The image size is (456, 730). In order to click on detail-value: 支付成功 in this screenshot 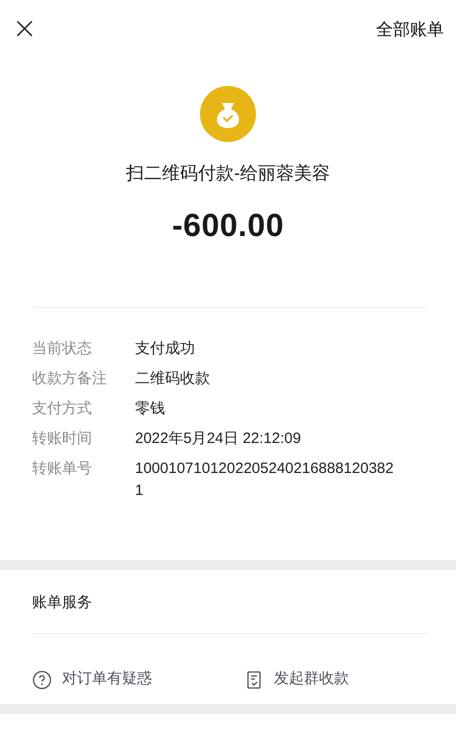, I will do `click(165, 349)`.